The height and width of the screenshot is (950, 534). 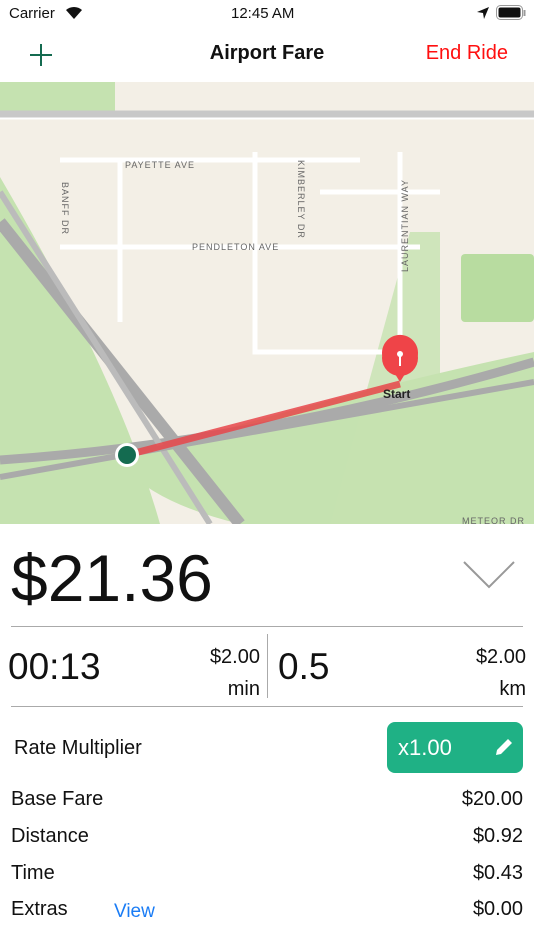 I want to click on fare-row-base: Base Fare $20.00, so click(x=267, y=799).